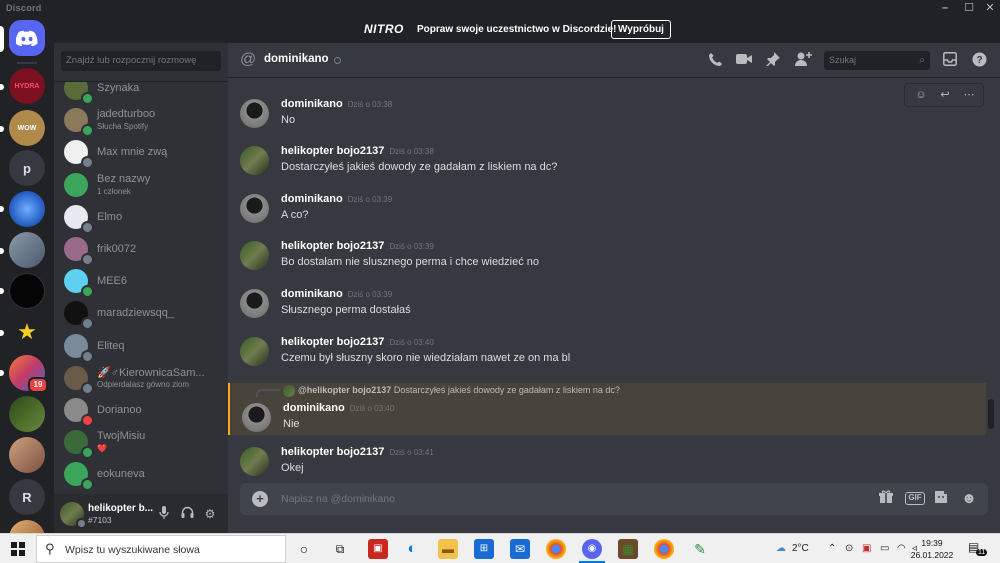 The image size is (1000, 563). What do you see at coordinates (27, 455) in the screenshot?
I see `server-person` at bounding box center [27, 455].